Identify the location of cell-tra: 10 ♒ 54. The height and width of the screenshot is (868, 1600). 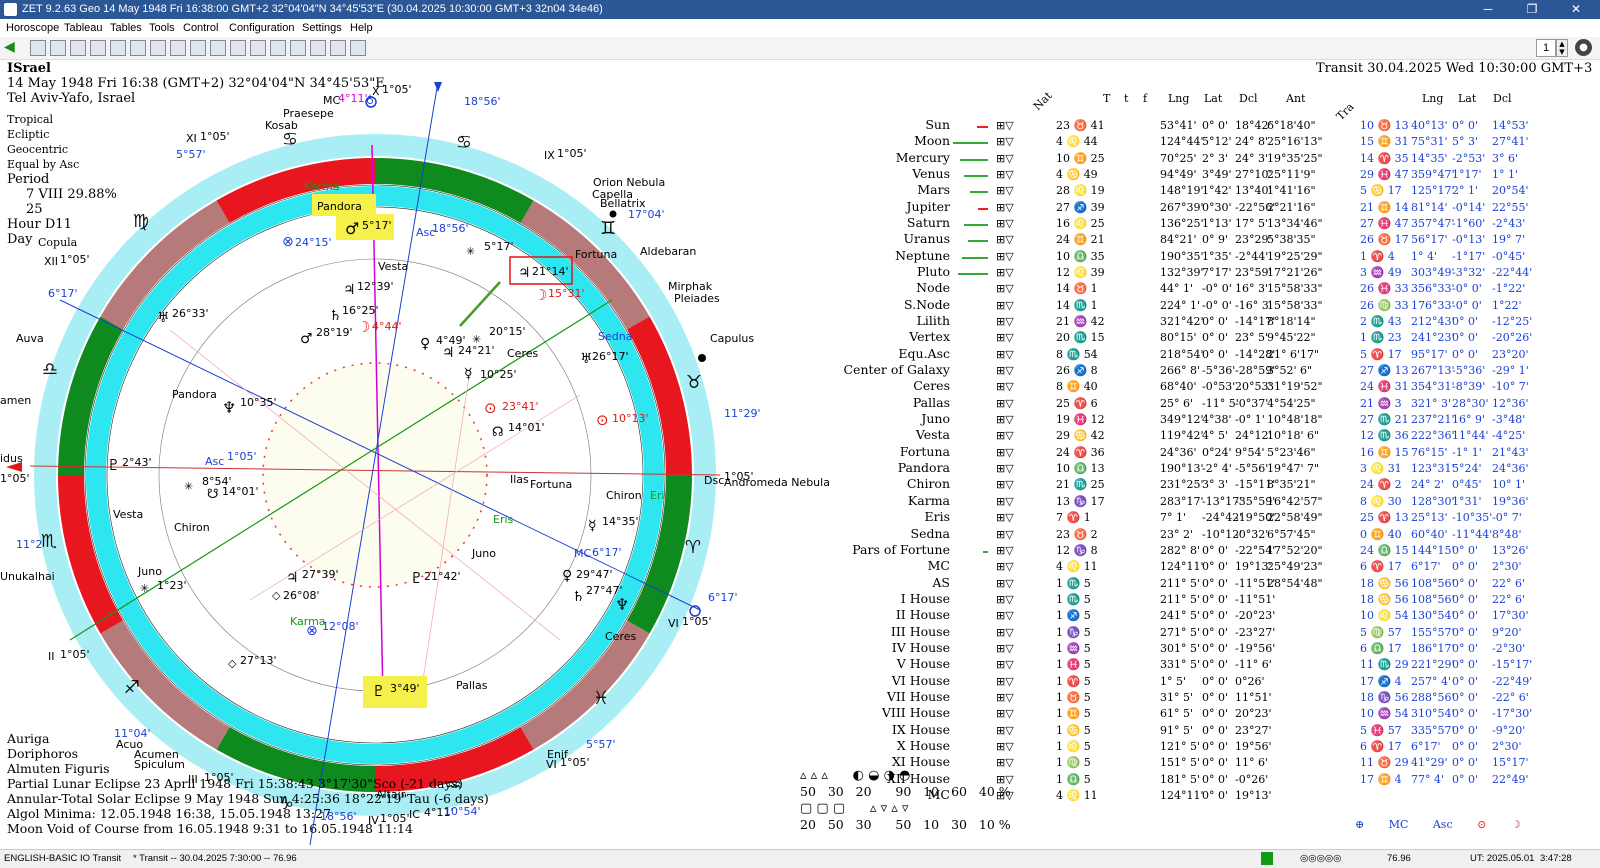
(1384, 714).